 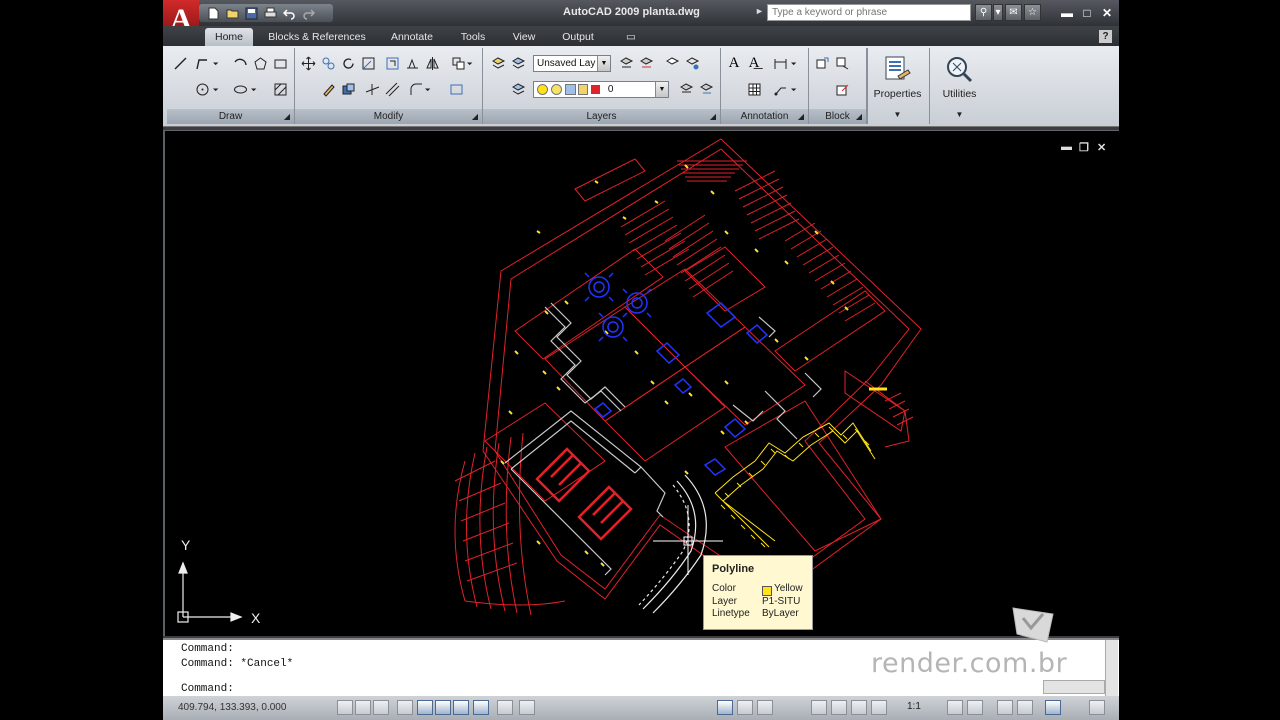 What do you see at coordinates (481, 707) in the screenshot?
I see `dynamic-input-toggle` at bounding box center [481, 707].